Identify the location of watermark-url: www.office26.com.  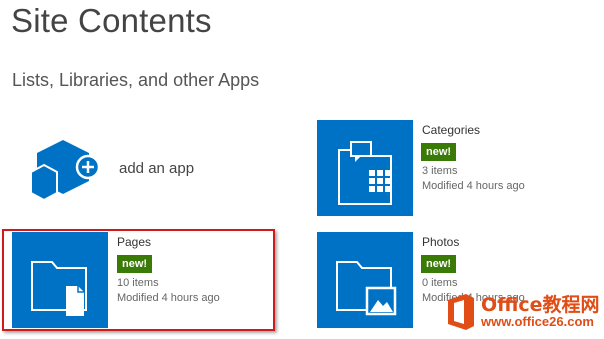
(537, 321).